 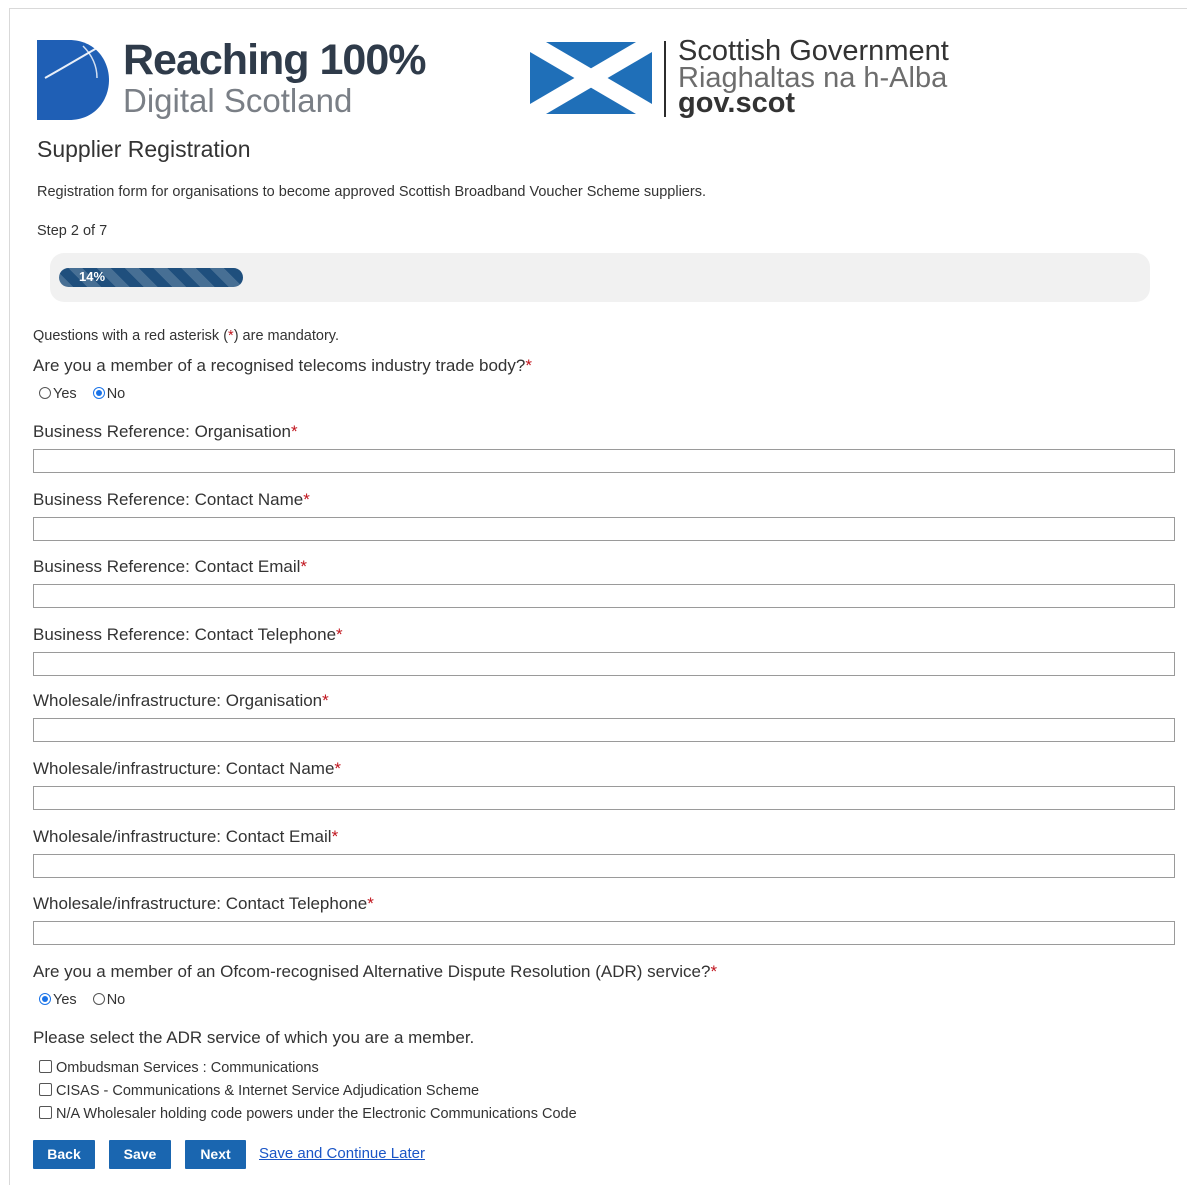 I want to click on save-button: Save, so click(x=140, y=1154).